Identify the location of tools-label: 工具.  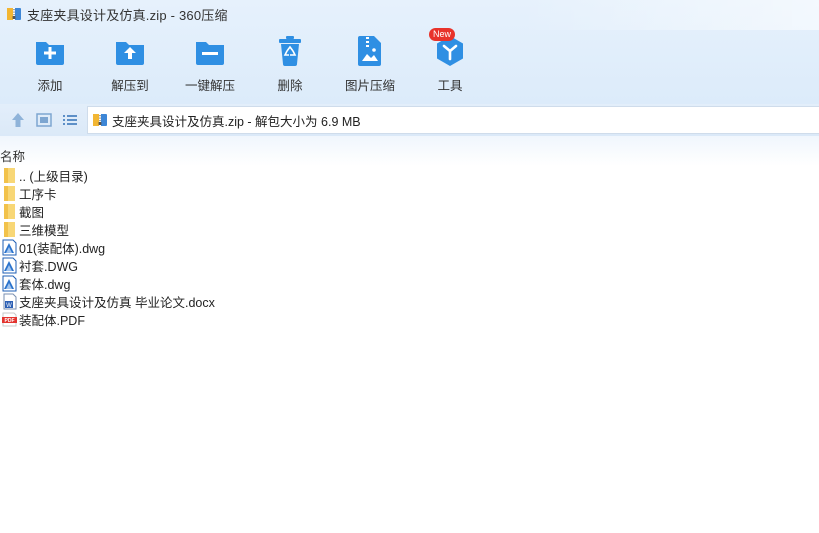
(450, 86).